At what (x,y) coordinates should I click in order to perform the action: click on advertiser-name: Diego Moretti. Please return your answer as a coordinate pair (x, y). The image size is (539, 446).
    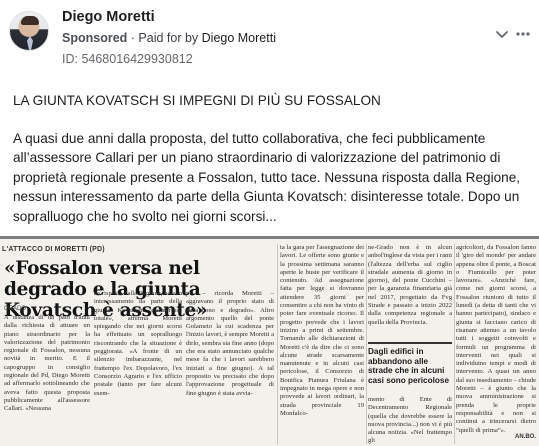
    Looking at the image, I should click on (108, 17).